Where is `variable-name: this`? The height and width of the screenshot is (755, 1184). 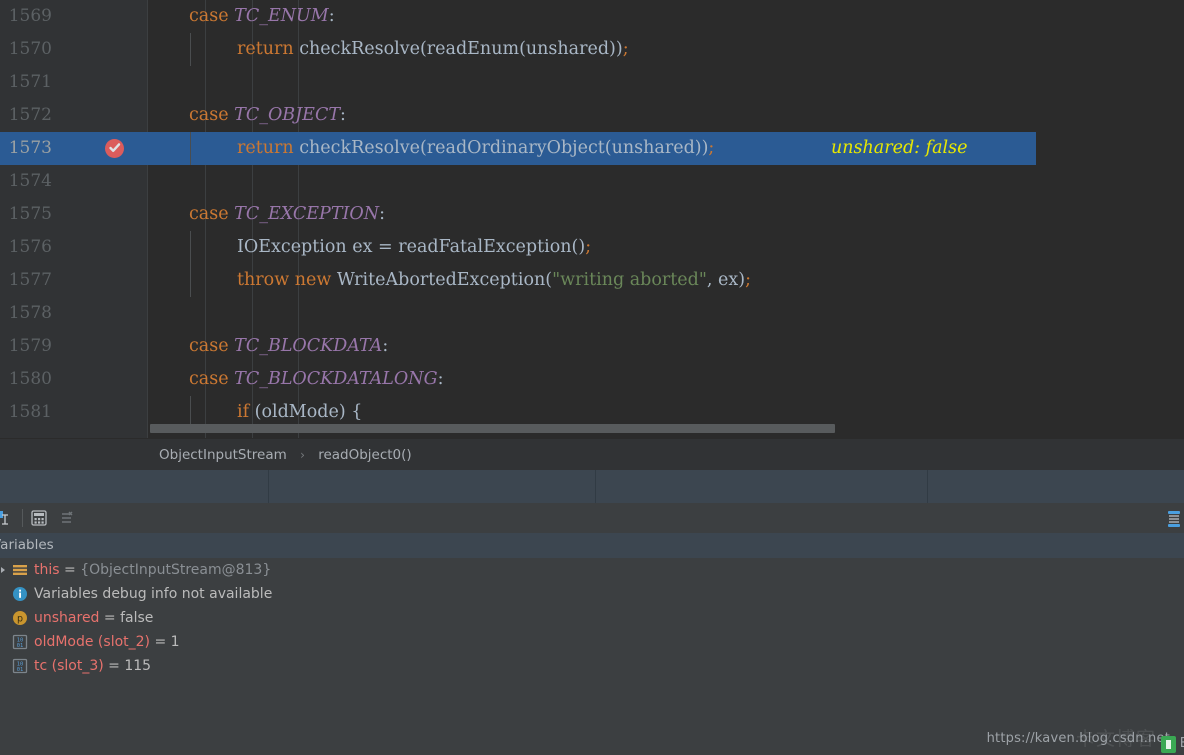 variable-name: this is located at coordinates (47, 570).